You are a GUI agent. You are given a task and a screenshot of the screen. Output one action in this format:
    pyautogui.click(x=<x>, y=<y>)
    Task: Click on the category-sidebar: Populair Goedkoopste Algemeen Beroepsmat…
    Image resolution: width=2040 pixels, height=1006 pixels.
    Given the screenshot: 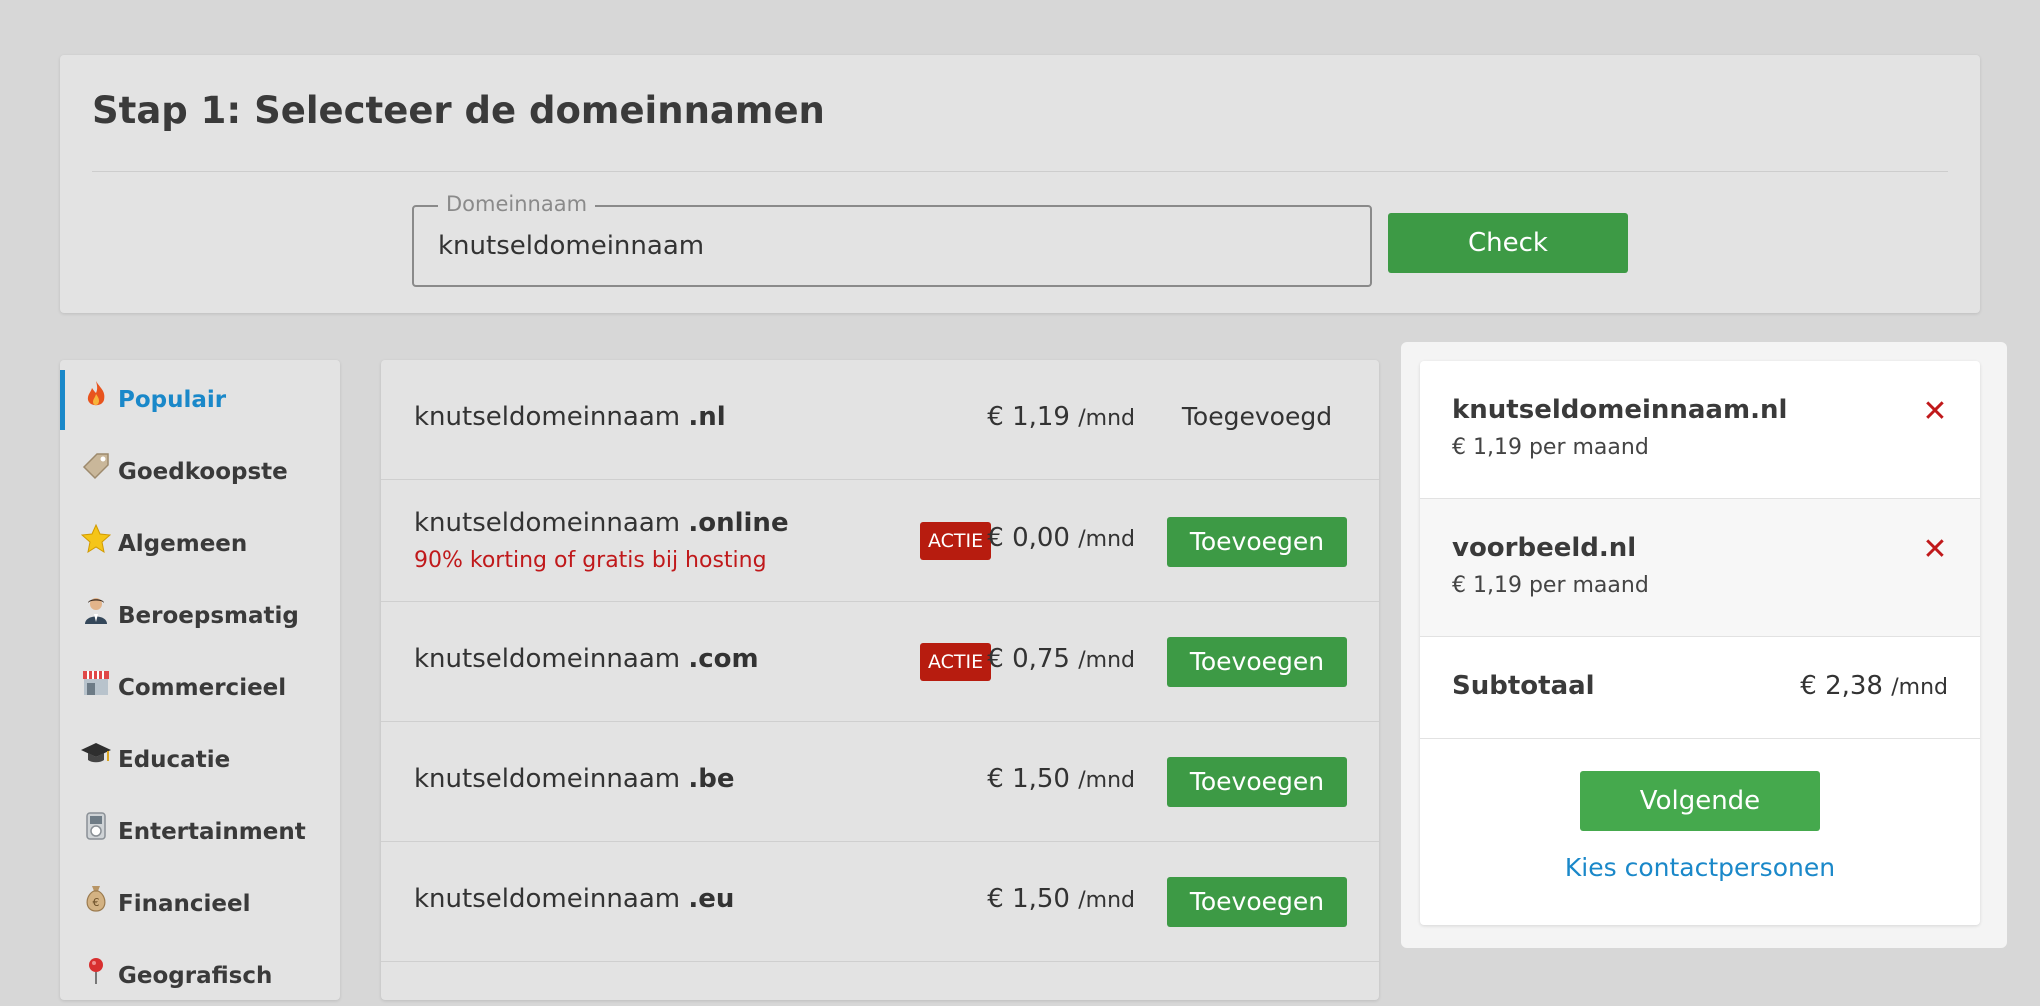 What is the action you would take?
    pyautogui.click(x=200, y=680)
    